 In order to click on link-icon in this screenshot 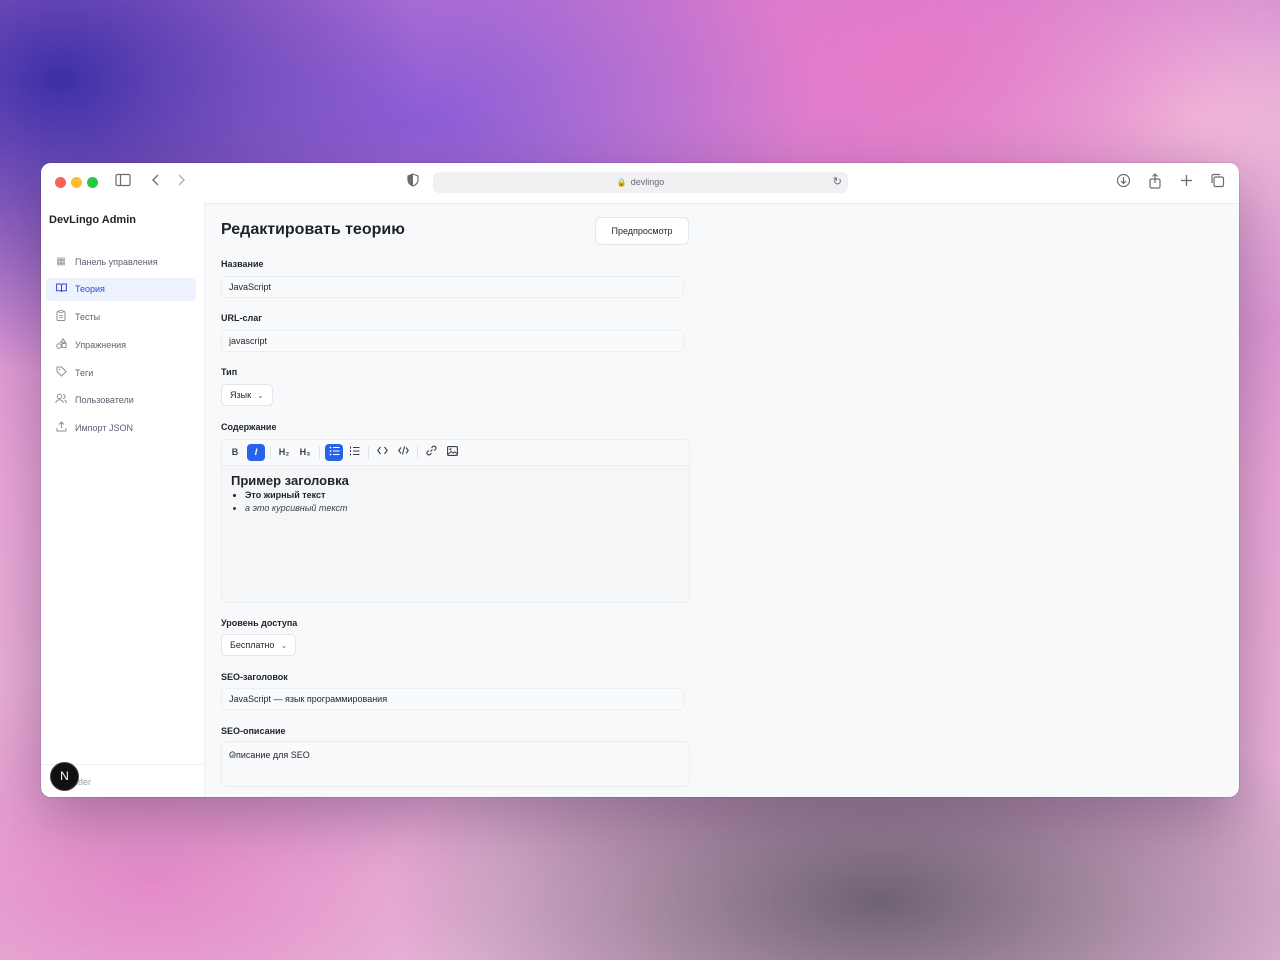, I will do `click(431, 450)`.